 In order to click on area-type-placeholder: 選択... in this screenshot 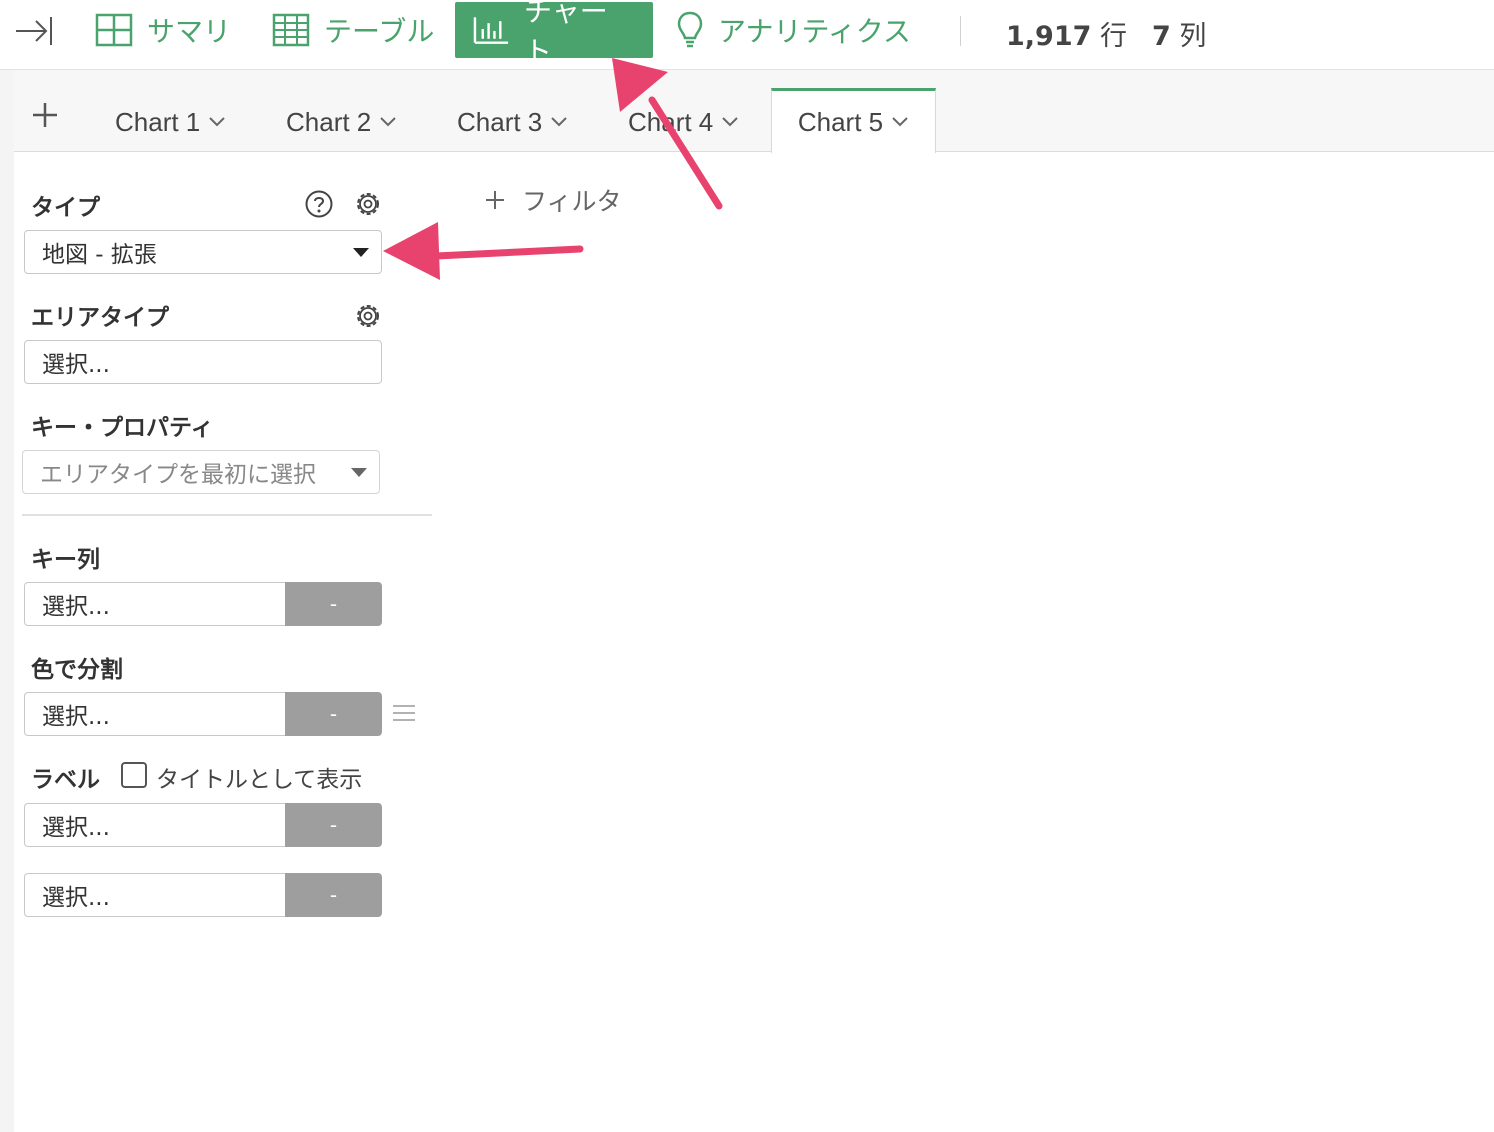, I will do `click(76, 365)`.